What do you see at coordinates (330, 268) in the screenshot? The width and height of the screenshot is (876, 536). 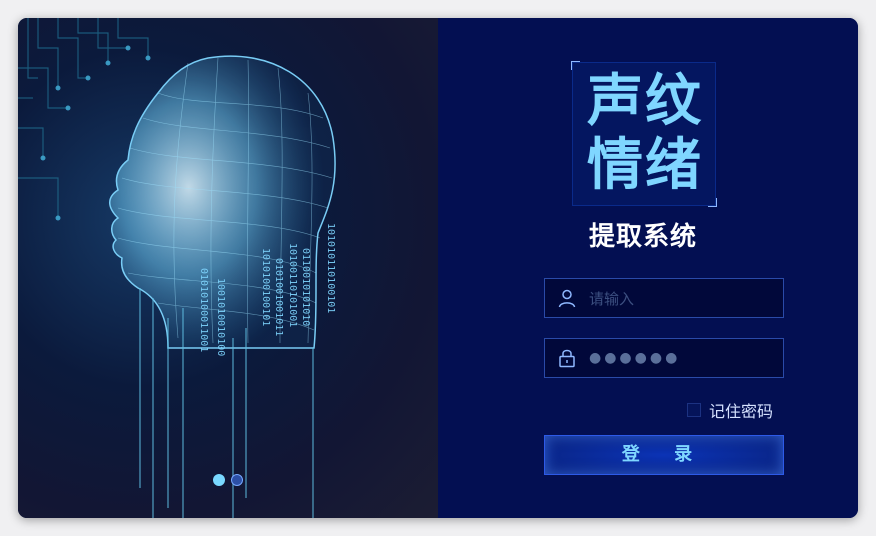 I see `svg-text: 101010110100101` at bounding box center [330, 268].